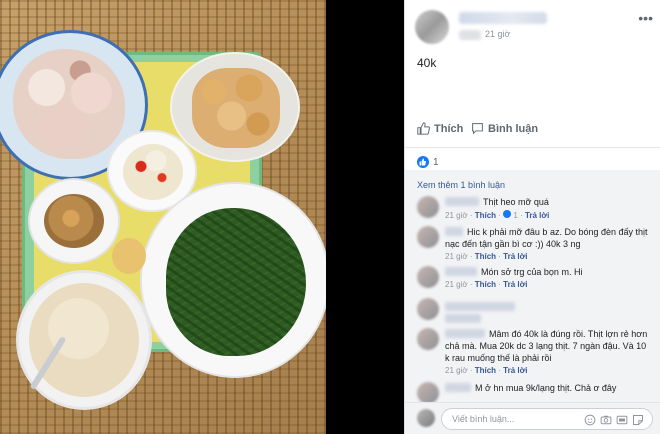 The image size is (660, 434). I want to click on like-button: Thích, so click(440, 128).